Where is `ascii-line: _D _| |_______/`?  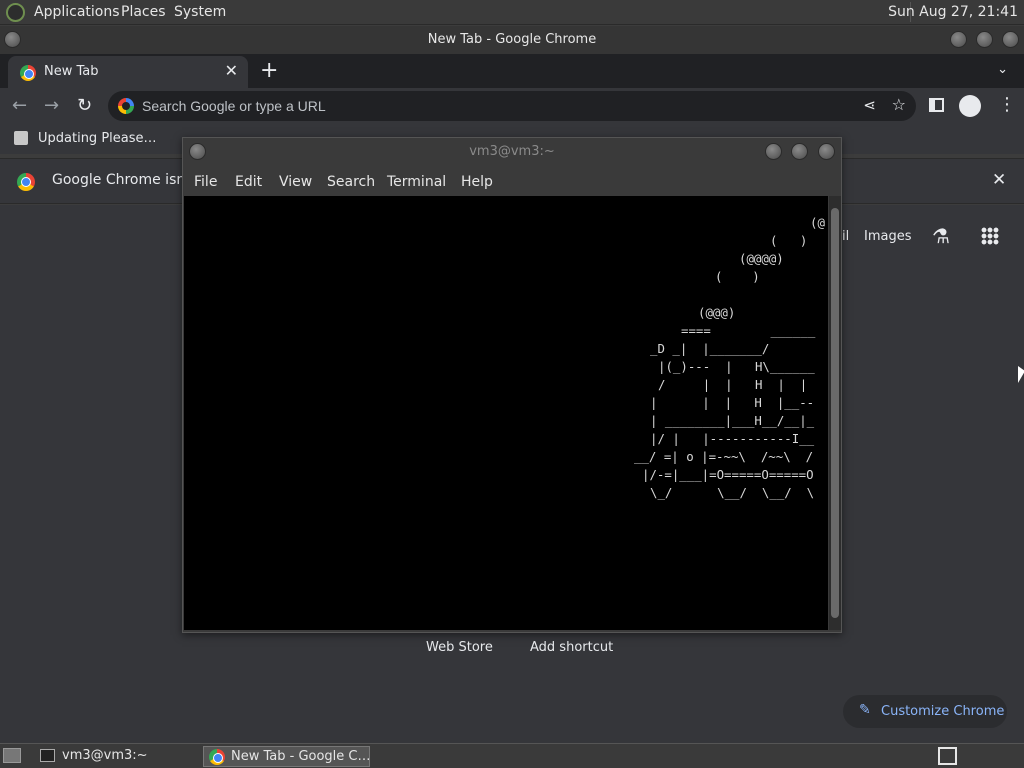
ascii-line: _D _| |_______/ is located at coordinates (710, 348).